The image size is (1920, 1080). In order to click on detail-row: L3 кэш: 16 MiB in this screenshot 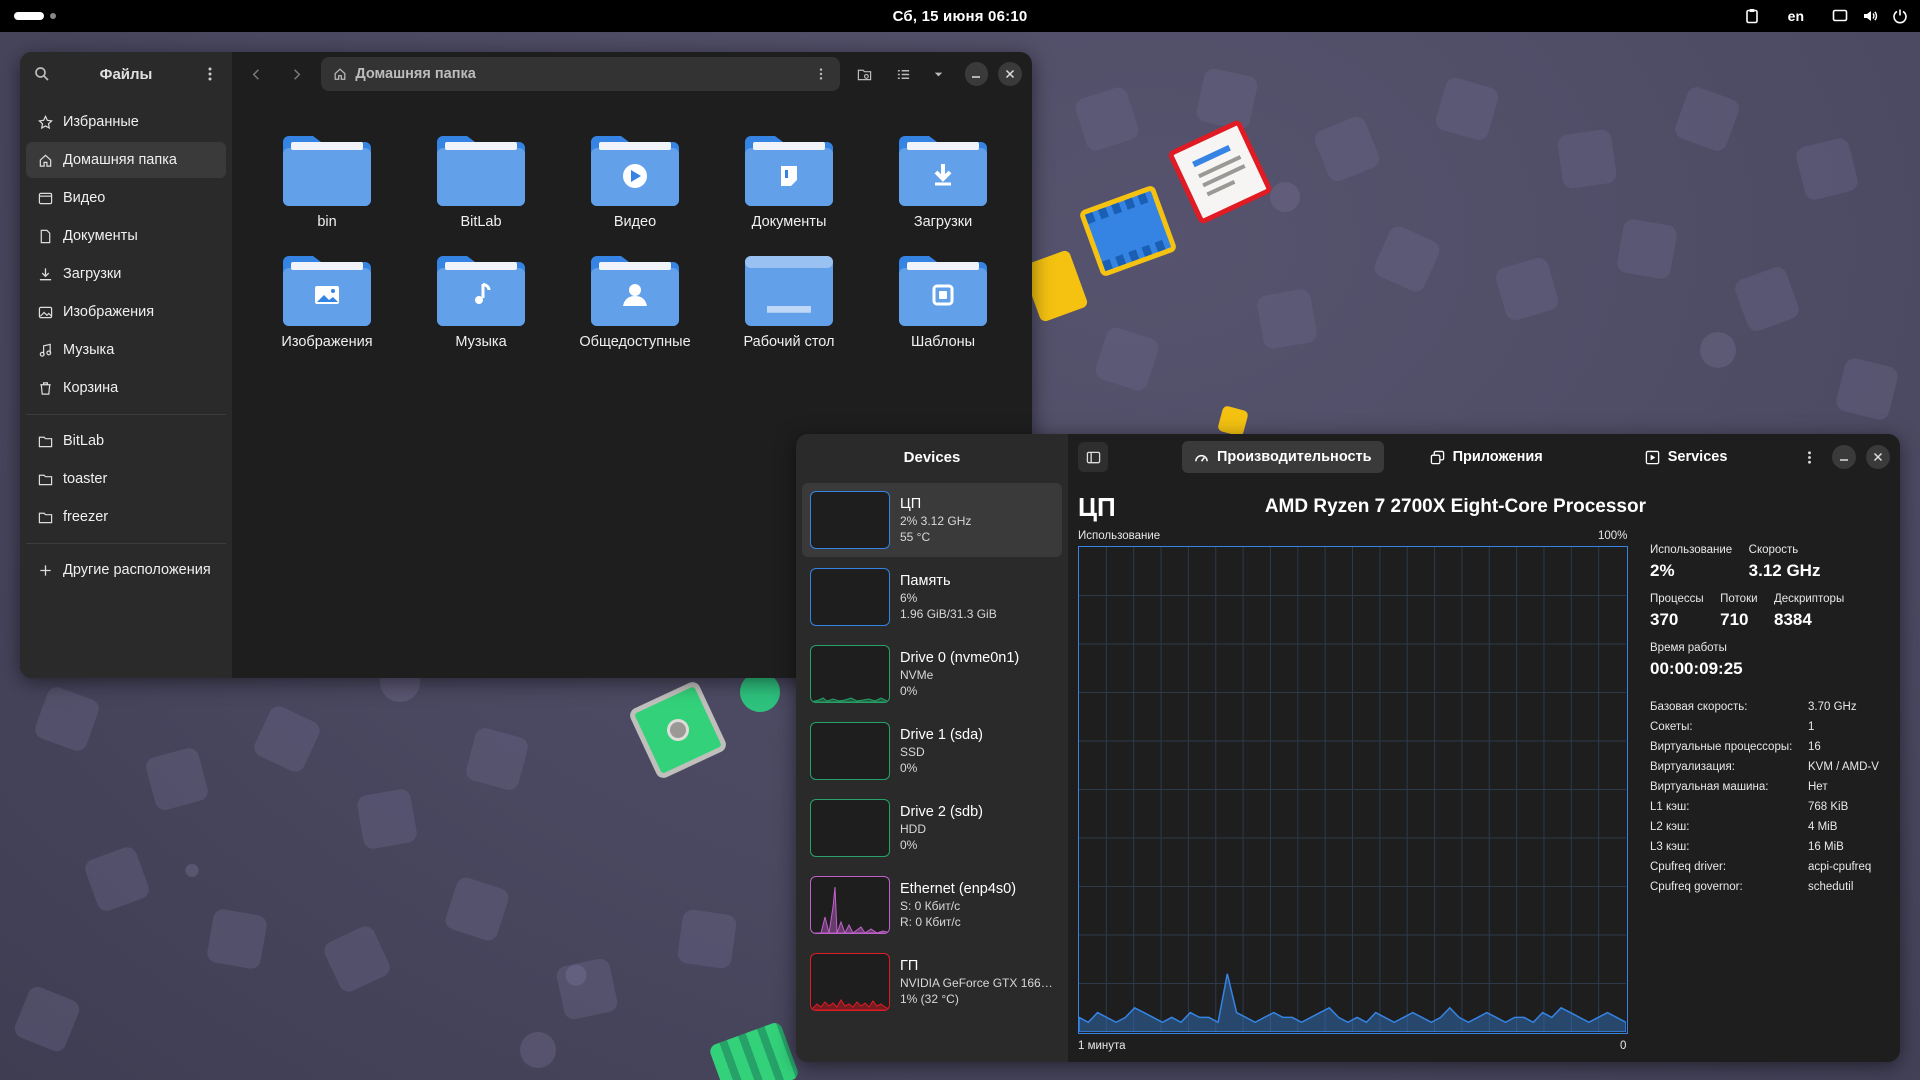, I will do `click(1770, 847)`.